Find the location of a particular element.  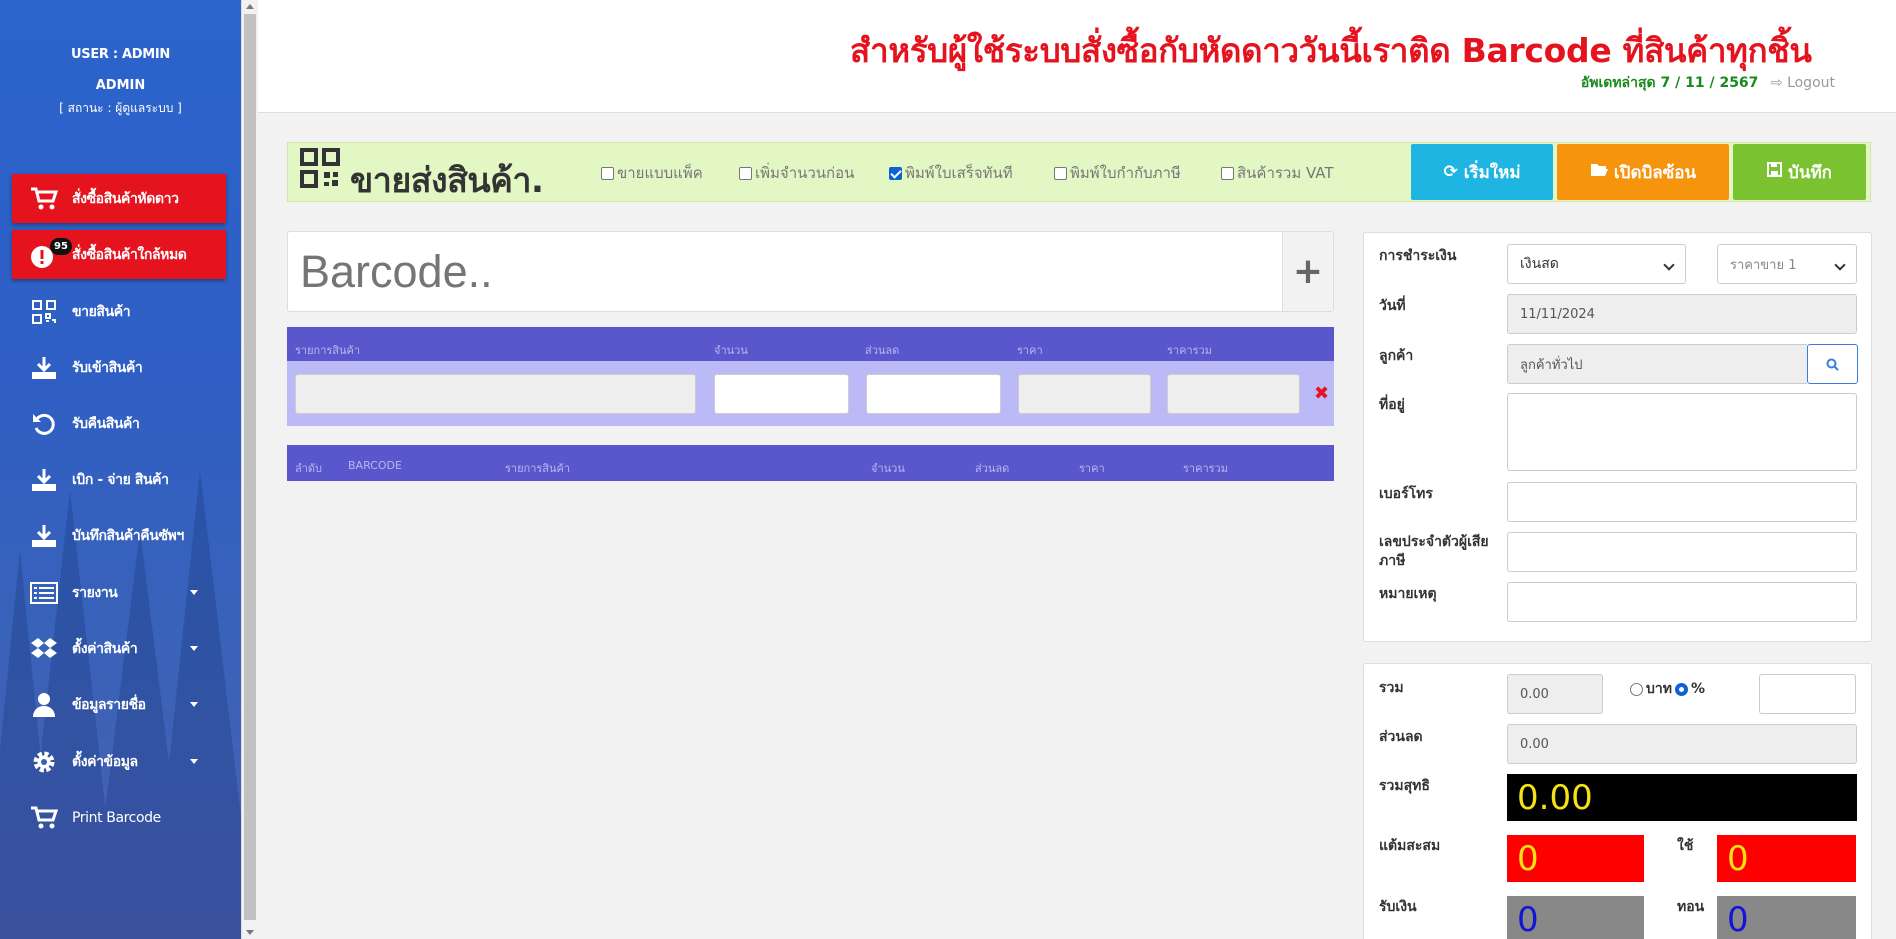

menu-data-settings: ตั้งค่าข้อมูล is located at coordinates (119, 761).